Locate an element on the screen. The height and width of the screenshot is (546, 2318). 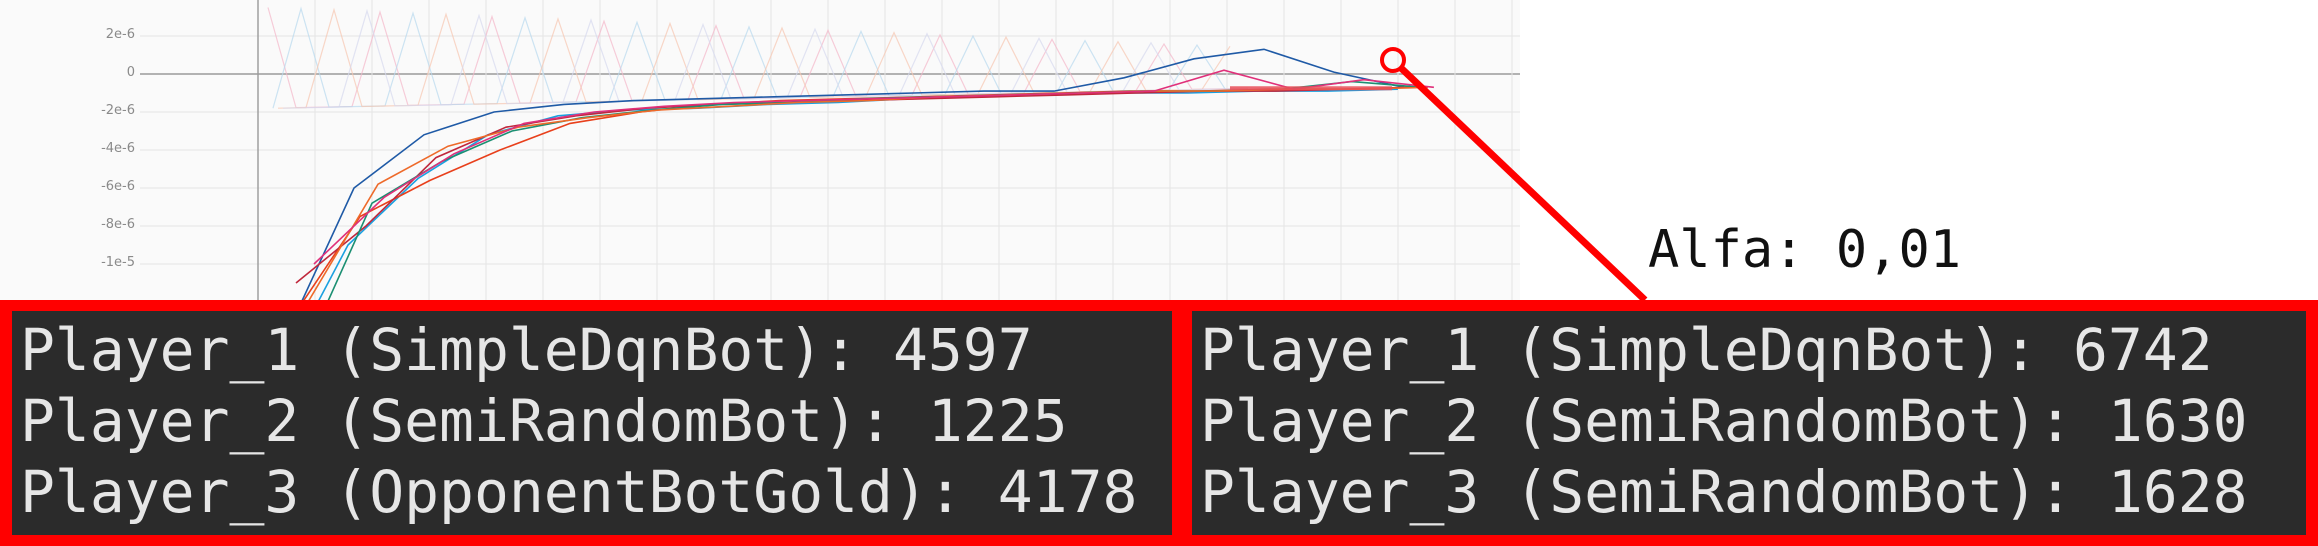
y-tick-label: 0 is located at coordinates (130, 72).